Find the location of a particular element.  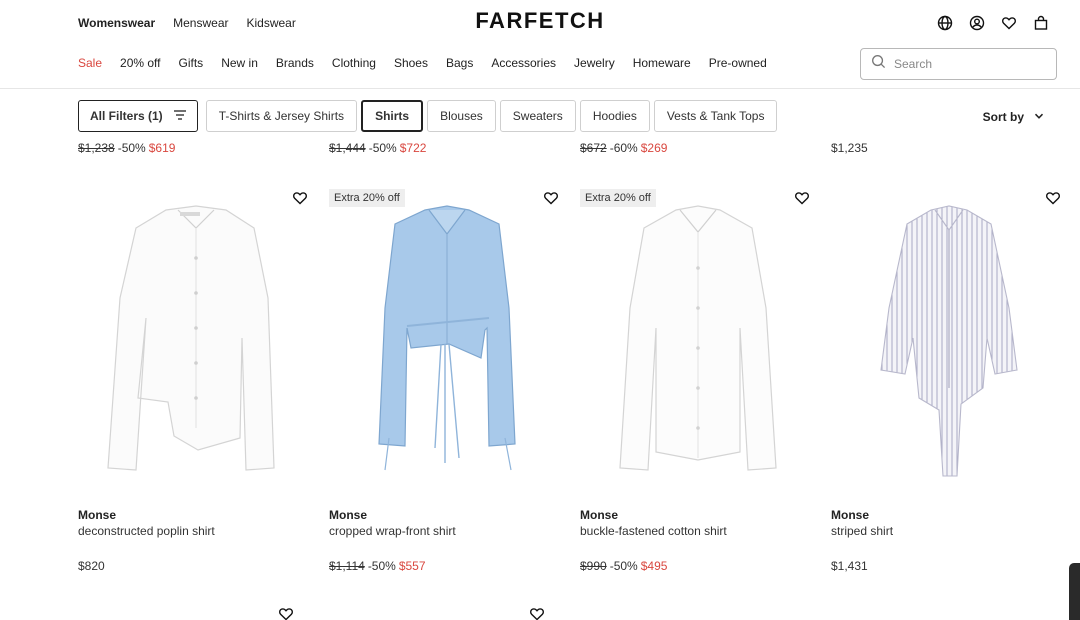

nav-shoes: Shoes is located at coordinates (411, 63).